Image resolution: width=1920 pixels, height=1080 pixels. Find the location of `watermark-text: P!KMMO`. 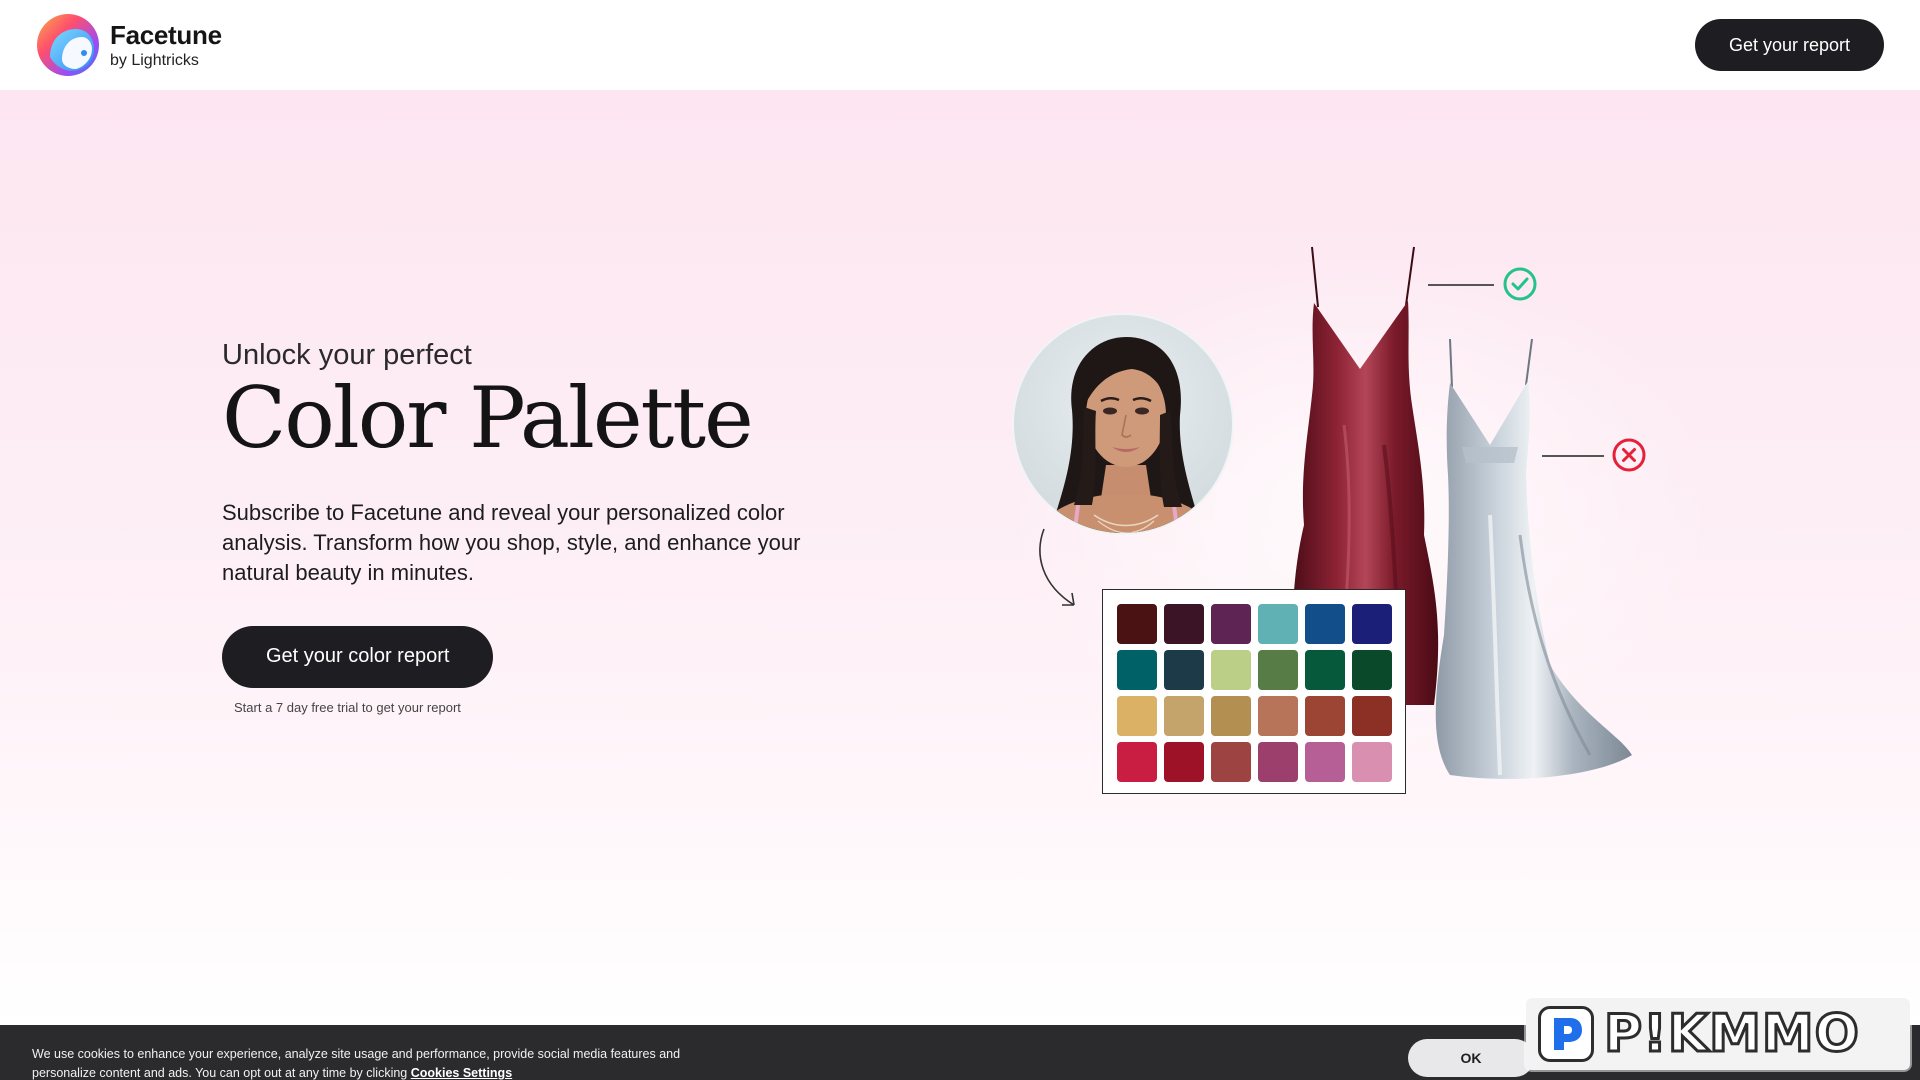

watermark-text: P!KMMO is located at coordinates (1732, 1034).